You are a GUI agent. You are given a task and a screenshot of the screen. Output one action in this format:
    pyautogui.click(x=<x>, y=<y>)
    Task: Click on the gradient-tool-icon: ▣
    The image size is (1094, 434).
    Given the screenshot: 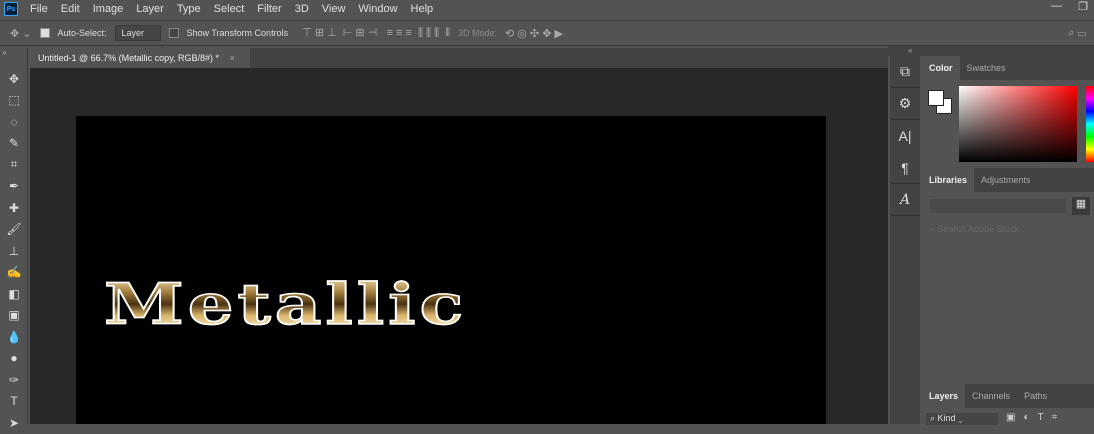 What is the action you would take?
    pyautogui.click(x=14, y=316)
    